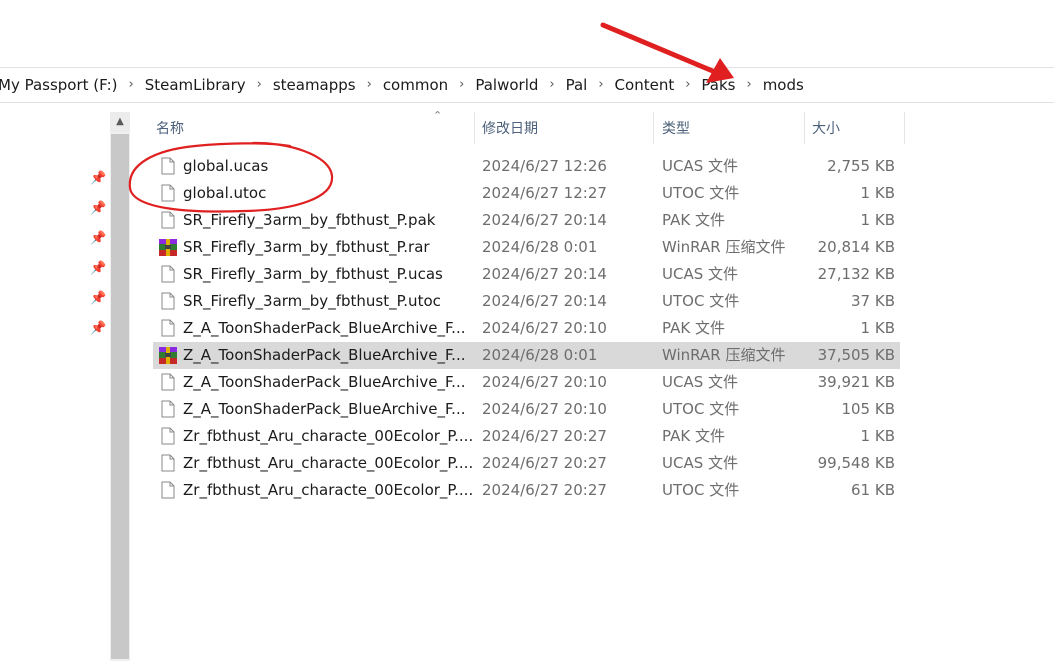 This screenshot has height=661, width=1054. What do you see at coordinates (856, 463) in the screenshot?
I see `file-size: 99,548 KB` at bounding box center [856, 463].